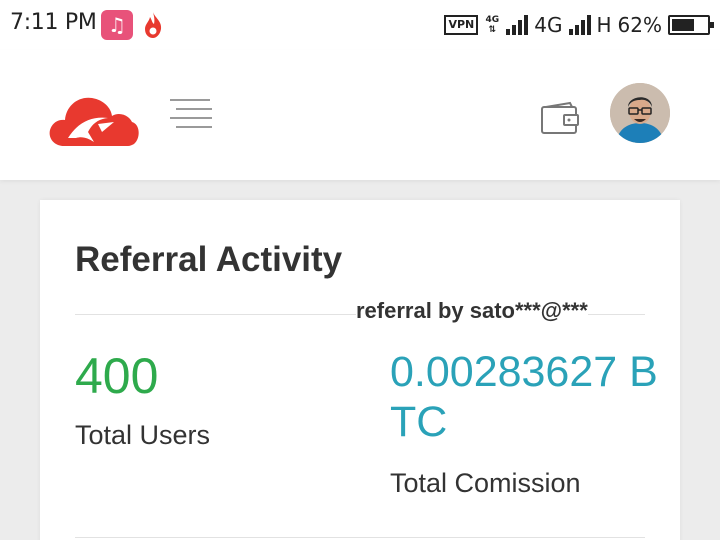 The height and width of the screenshot is (540, 720). I want to click on user-avatar, so click(640, 113).